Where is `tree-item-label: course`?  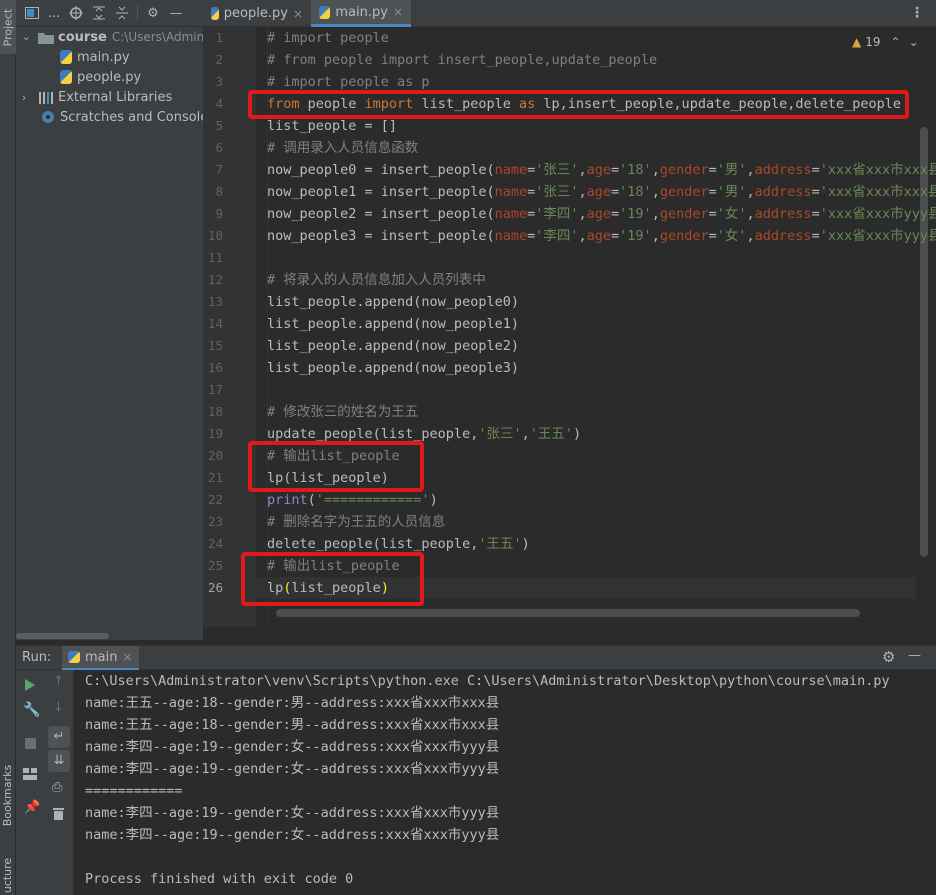
tree-item-label: course is located at coordinates (82, 37).